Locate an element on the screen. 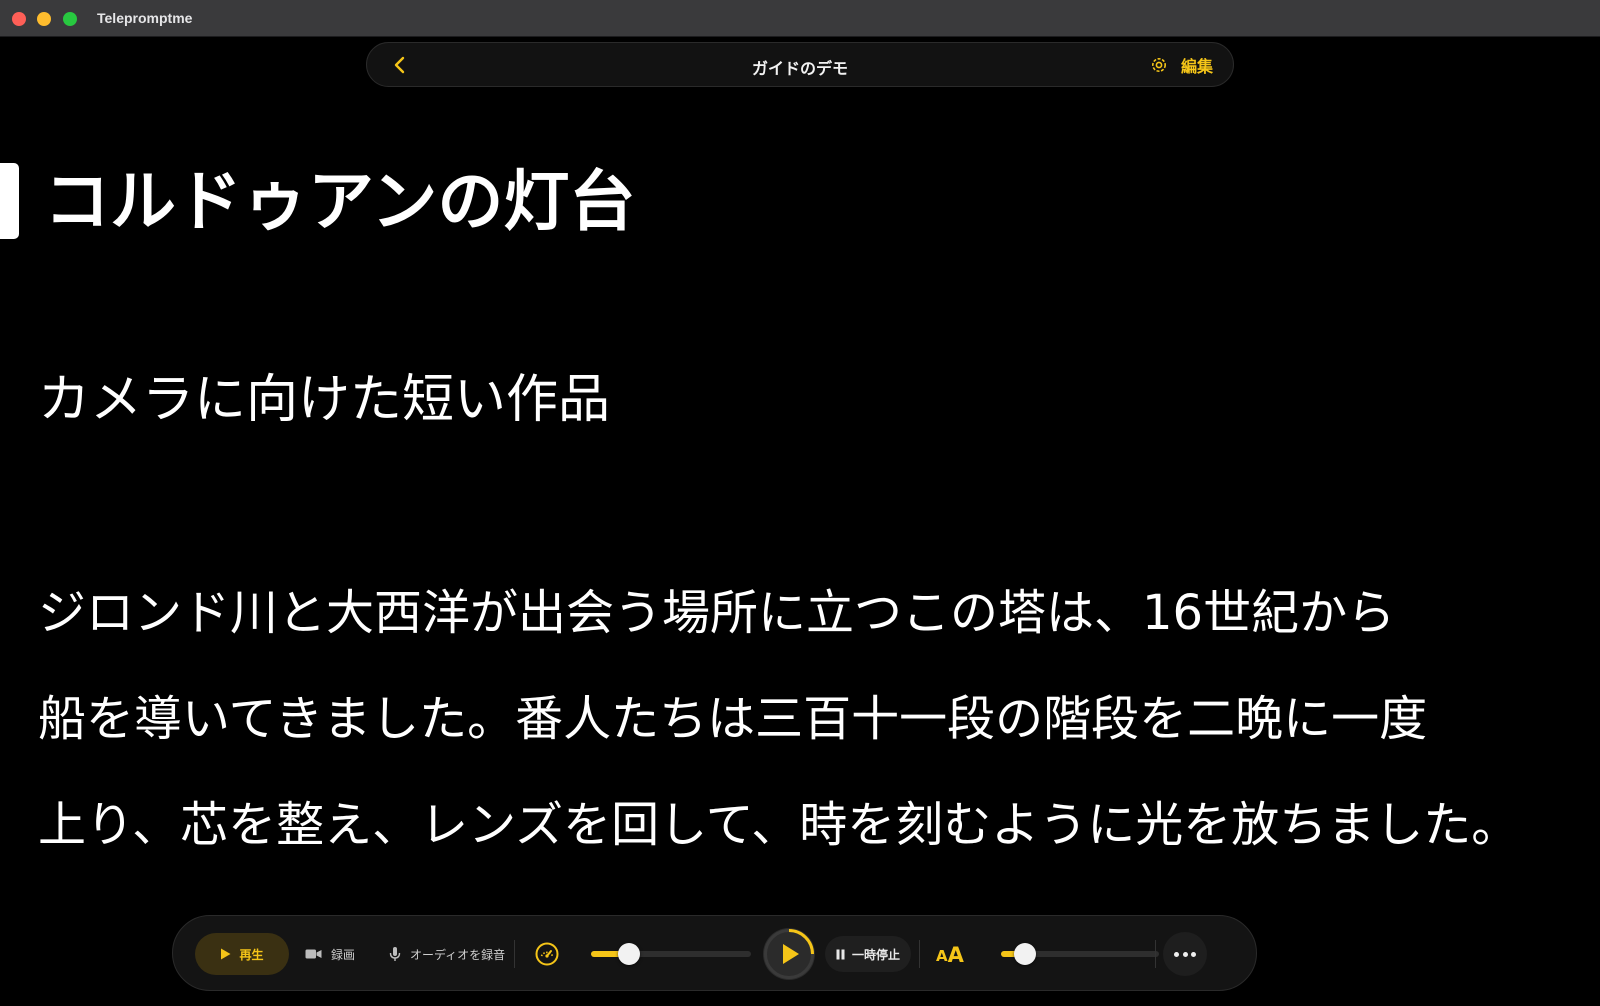  pause-label: 一時停止 is located at coordinates (875, 954).